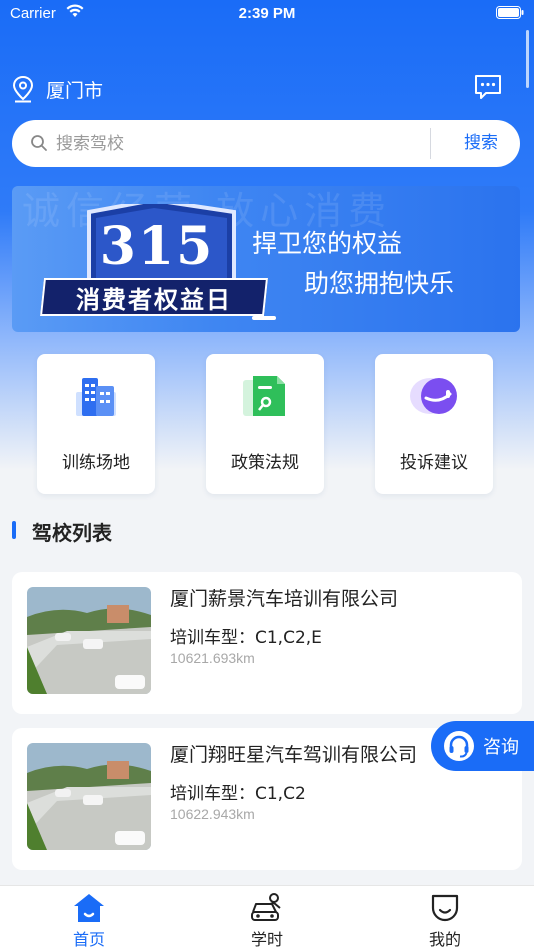 The width and height of the screenshot is (534, 950). I want to click on consult-label: 咨询, so click(501, 747).